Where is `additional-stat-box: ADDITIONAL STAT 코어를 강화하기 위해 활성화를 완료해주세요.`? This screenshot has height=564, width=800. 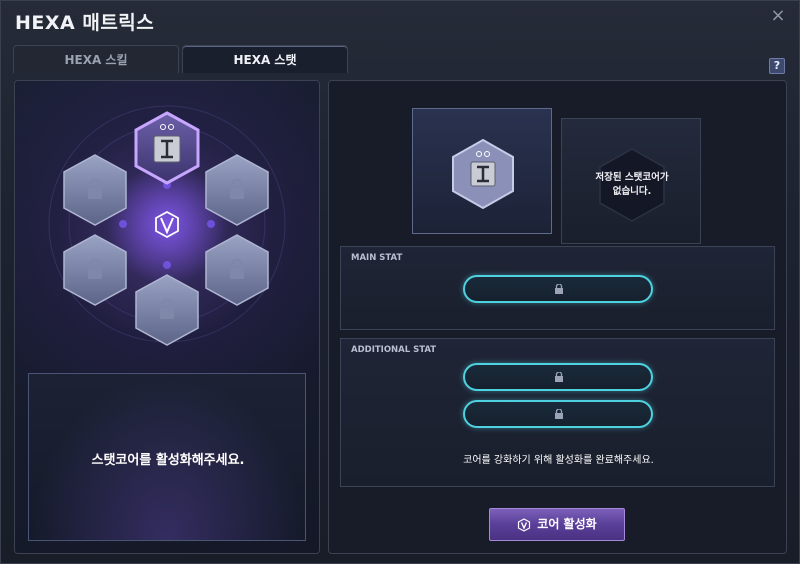 additional-stat-box: ADDITIONAL STAT 코어를 강화하기 위해 활성화를 완료해주세요. is located at coordinates (557, 412).